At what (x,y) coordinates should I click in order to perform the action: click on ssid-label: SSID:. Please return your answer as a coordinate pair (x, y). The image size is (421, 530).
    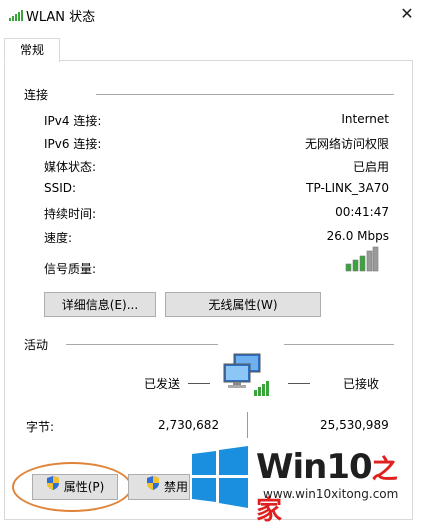
    Looking at the image, I should click on (60, 188).